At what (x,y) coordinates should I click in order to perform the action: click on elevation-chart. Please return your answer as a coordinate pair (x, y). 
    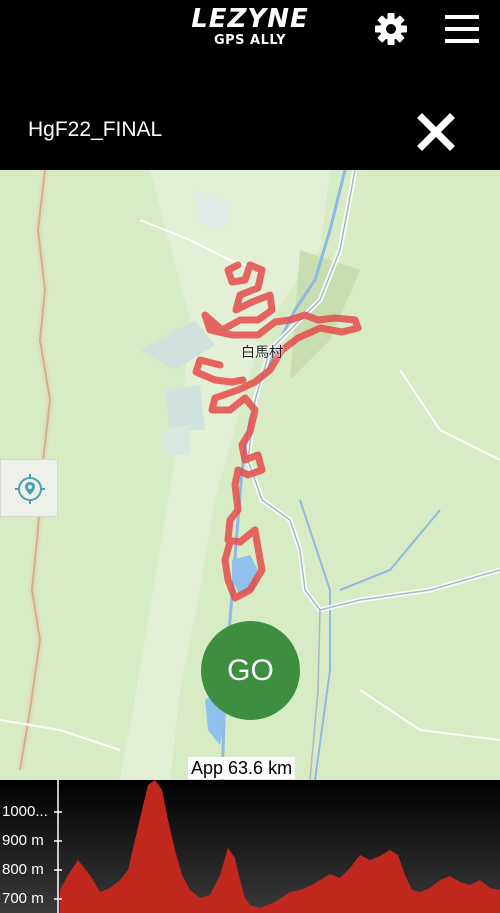
    Looking at the image, I should click on (277, 846).